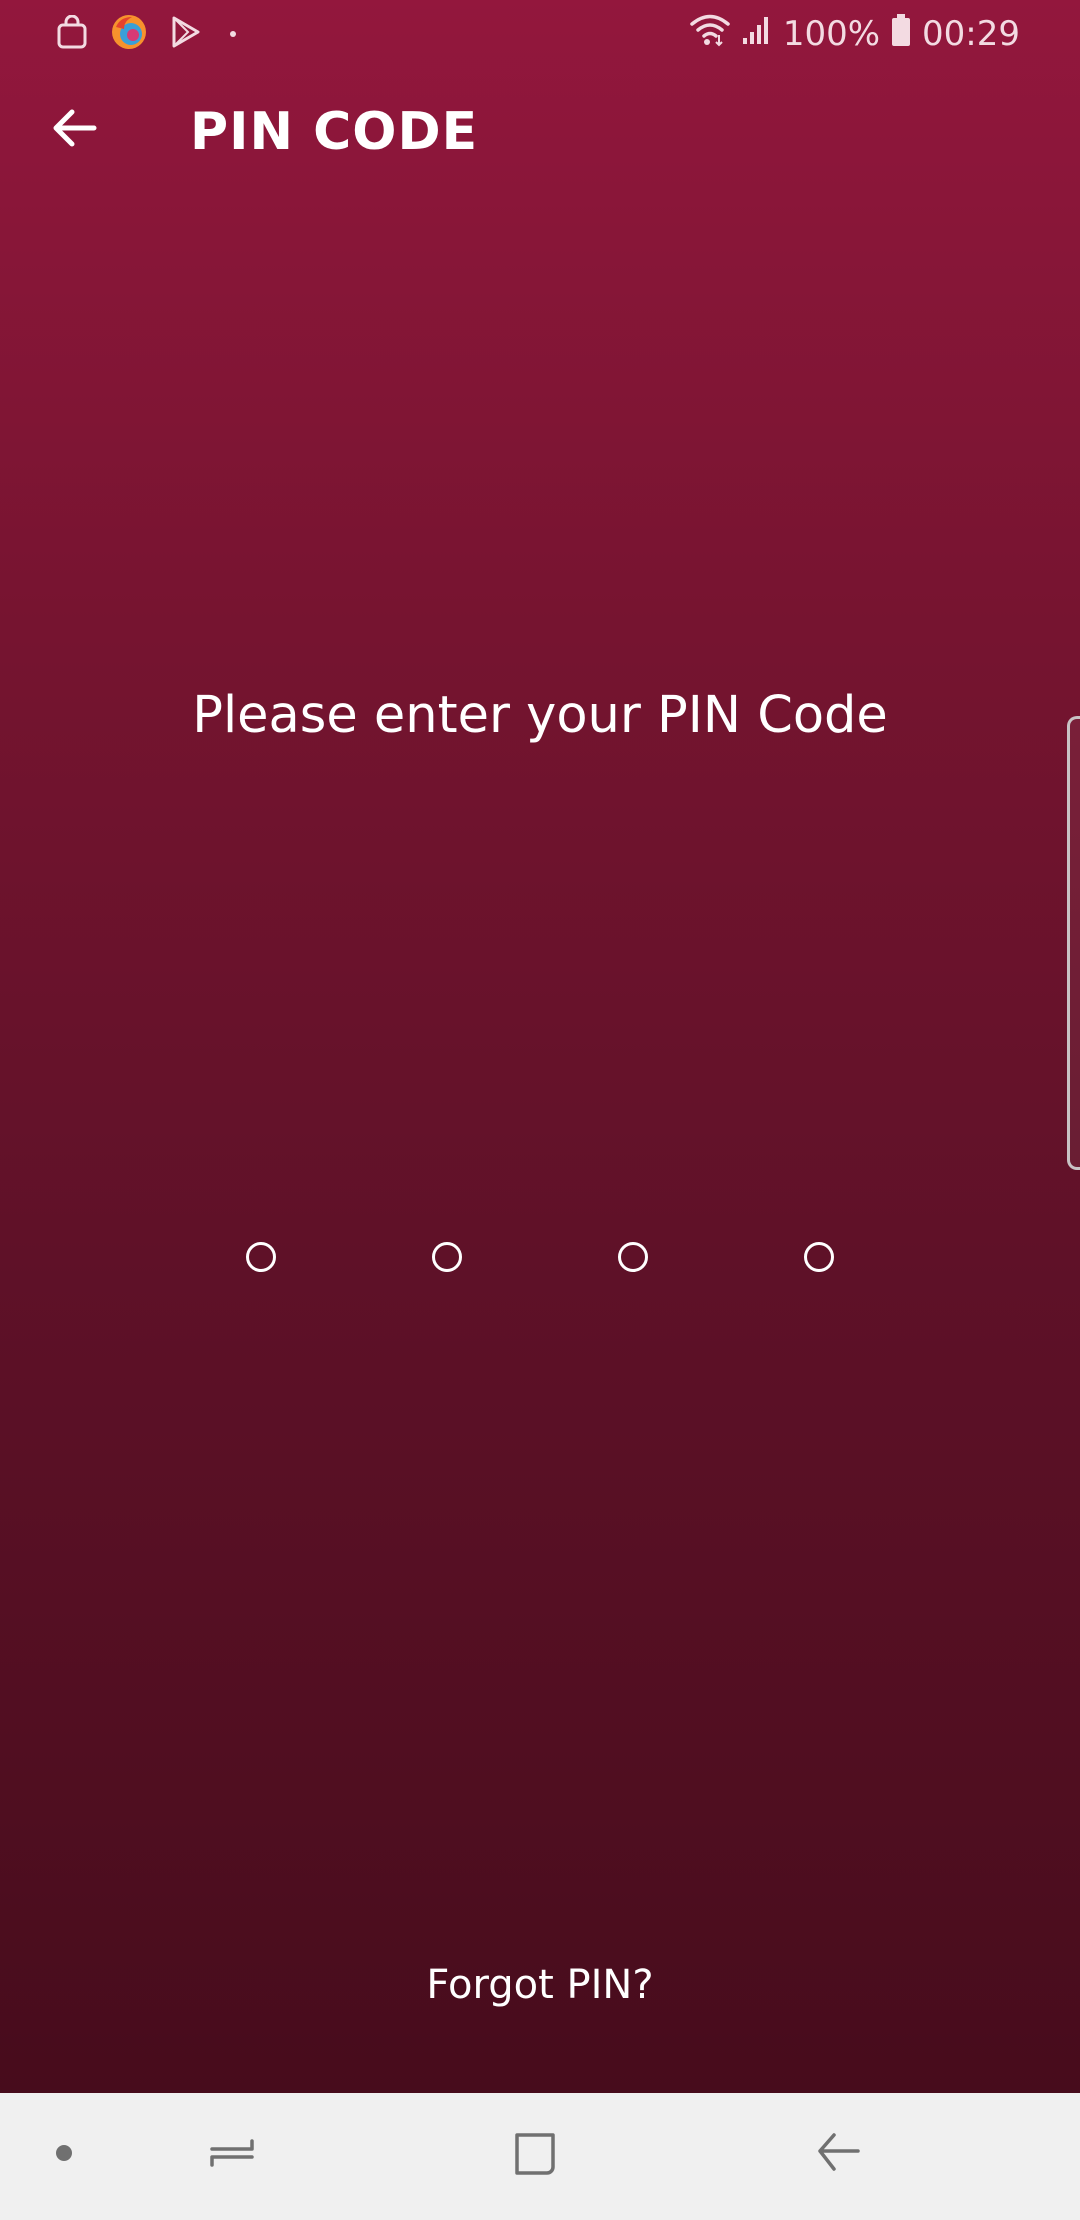 The image size is (1080, 2220). I want to click on dot-icon, so click(64, 2155).